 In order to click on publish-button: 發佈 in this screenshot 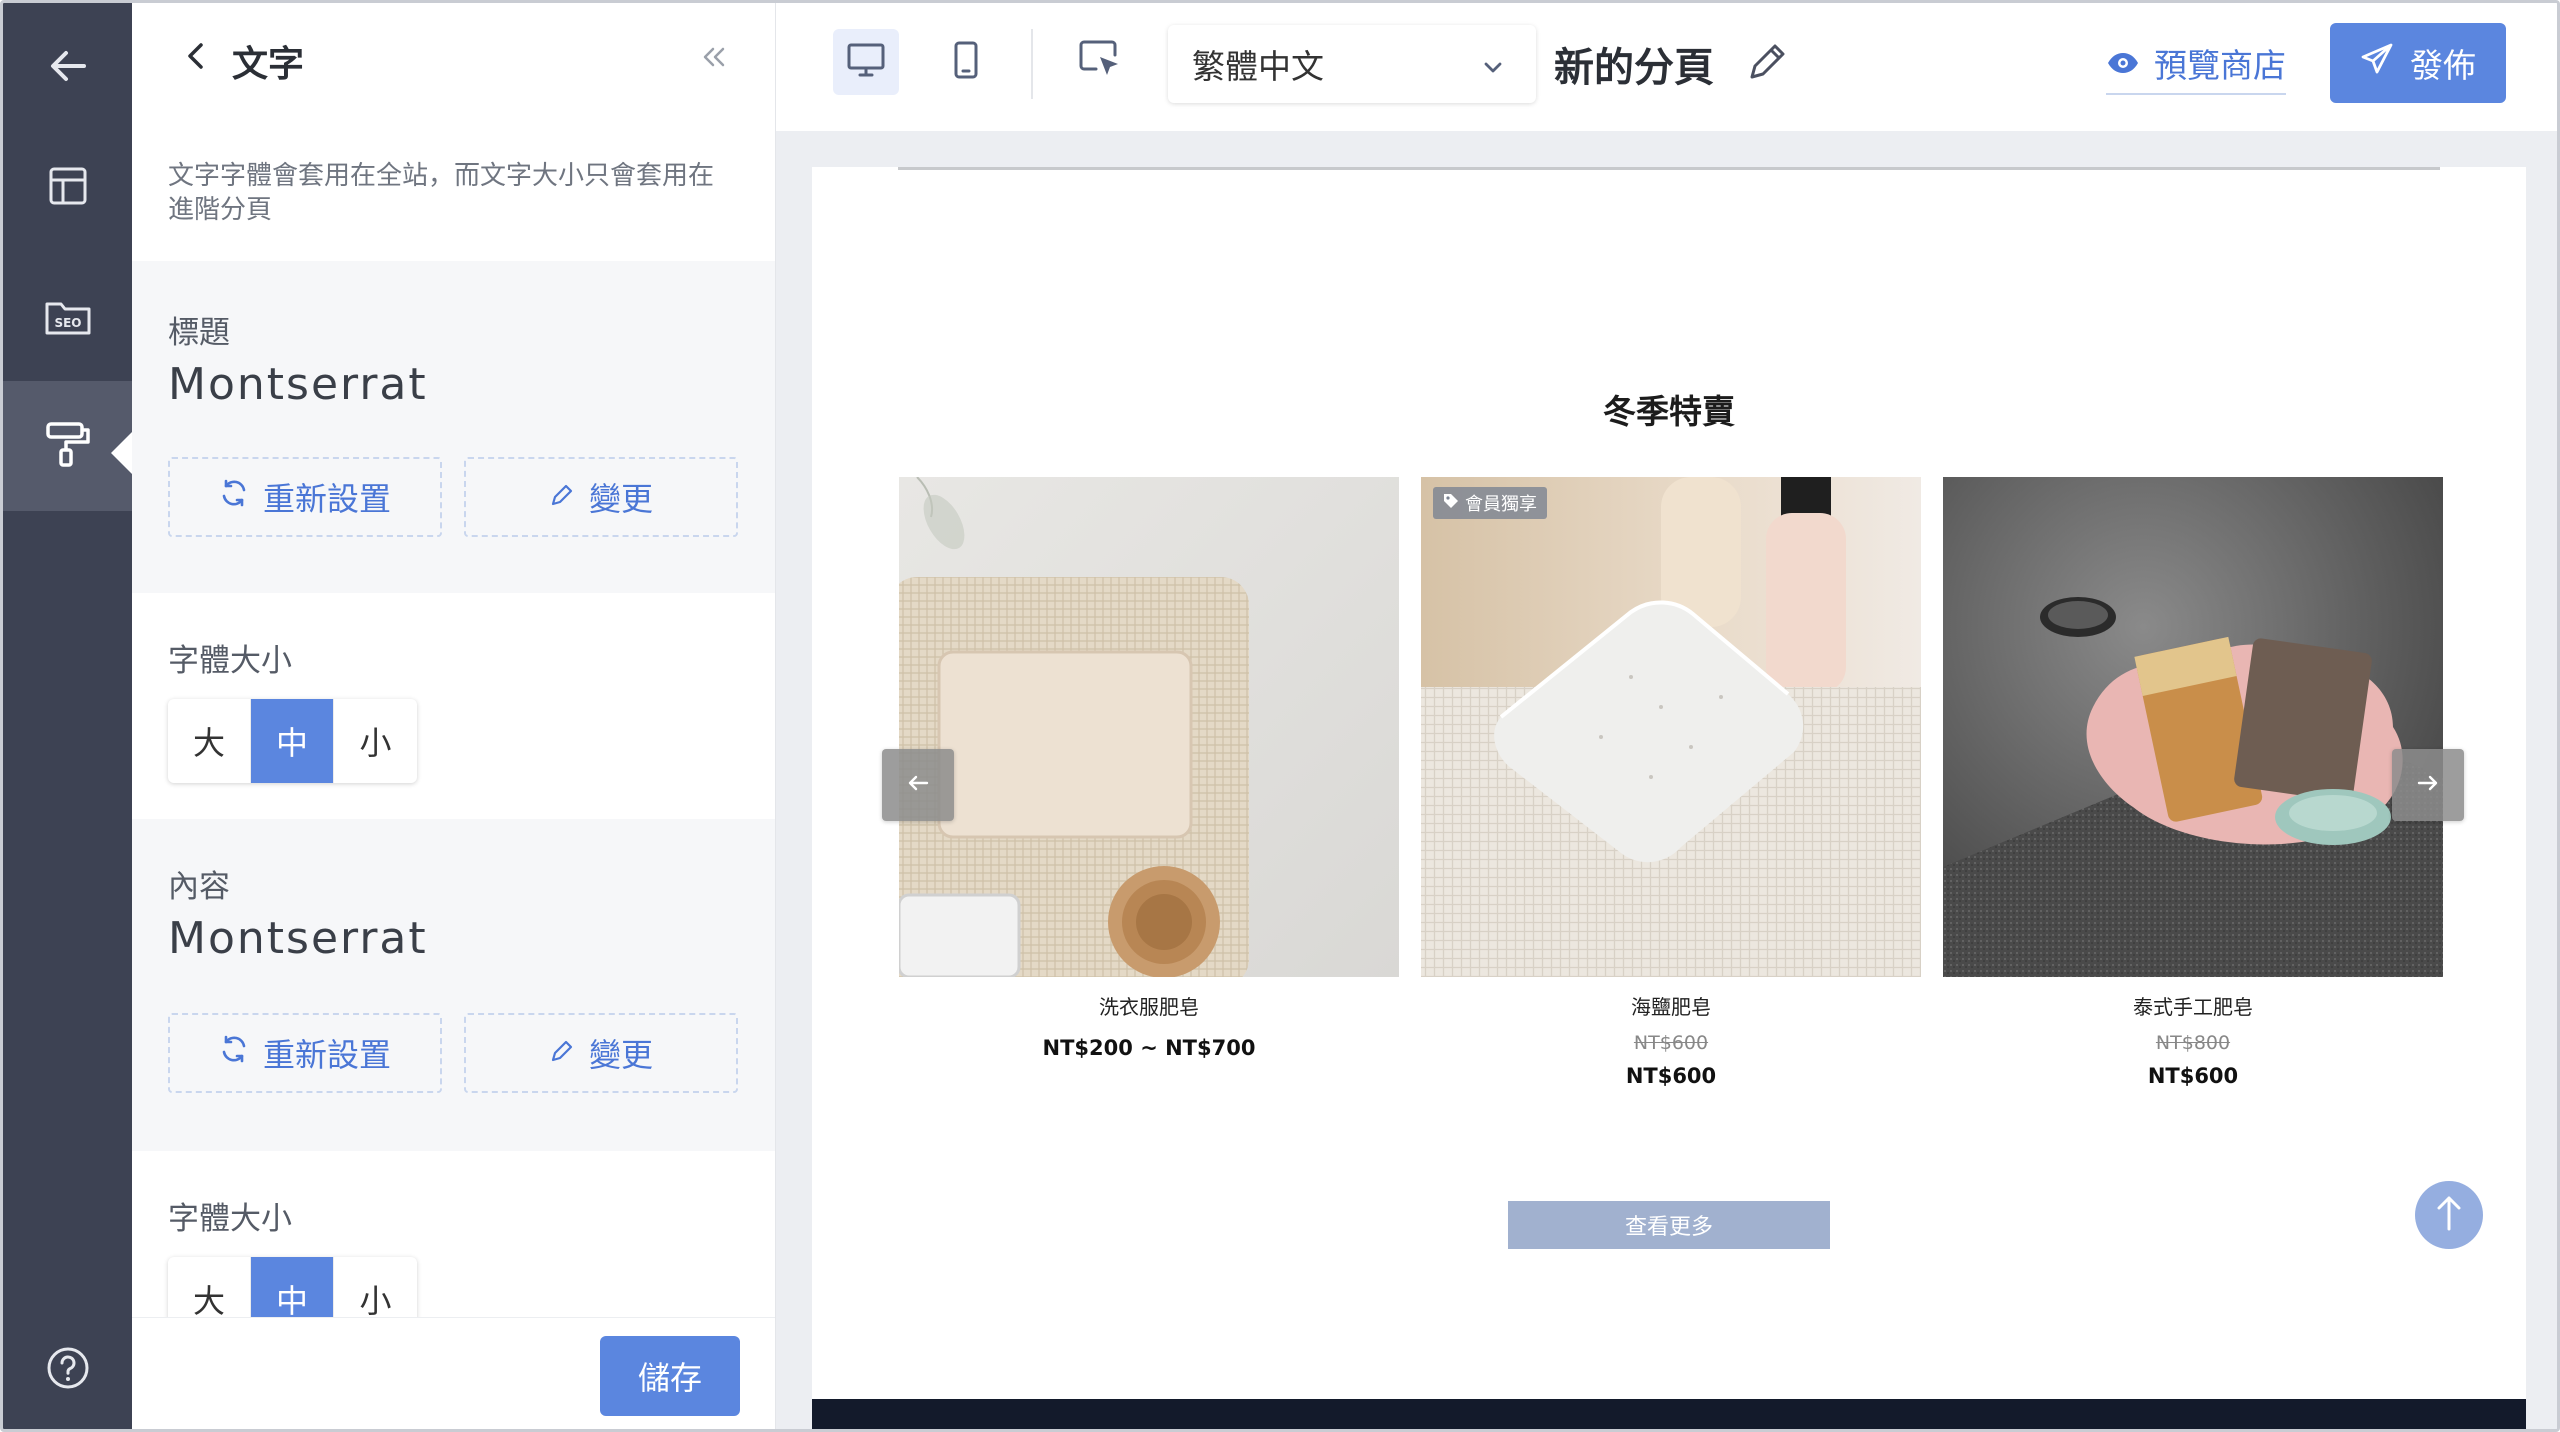, I will do `click(2418, 63)`.